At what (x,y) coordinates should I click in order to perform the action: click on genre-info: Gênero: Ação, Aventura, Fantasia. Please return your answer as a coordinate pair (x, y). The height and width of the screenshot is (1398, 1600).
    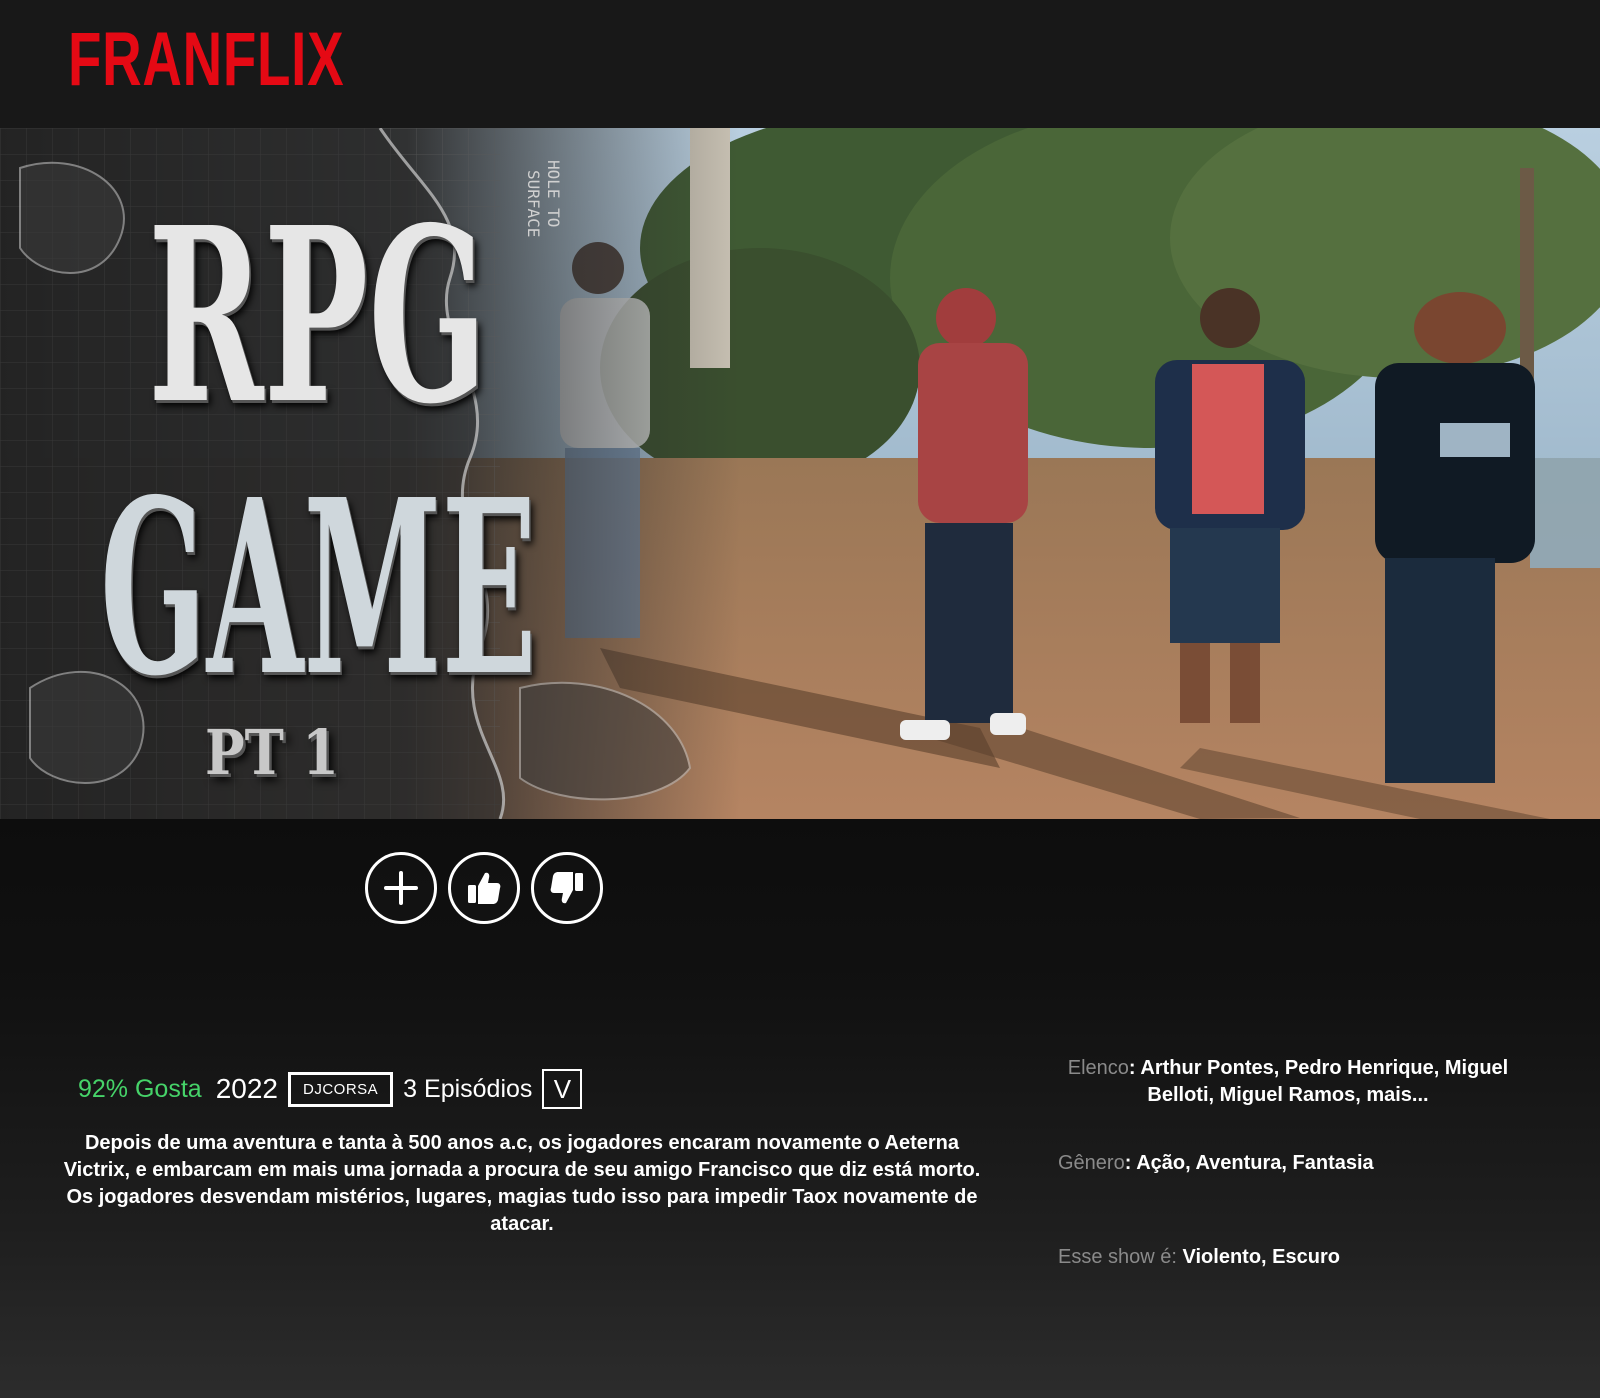
    Looking at the image, I should click on (1216, 1163).